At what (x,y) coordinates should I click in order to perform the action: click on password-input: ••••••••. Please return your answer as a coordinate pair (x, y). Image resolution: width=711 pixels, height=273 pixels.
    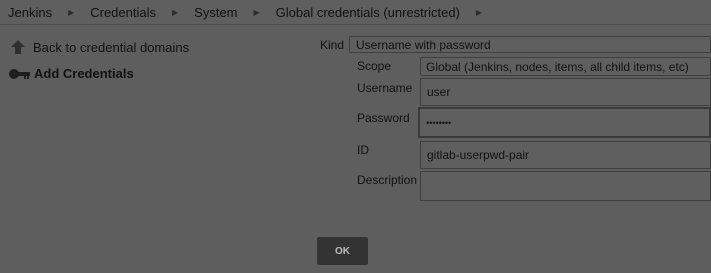
    Looking at the image, I should click on (564, 122).